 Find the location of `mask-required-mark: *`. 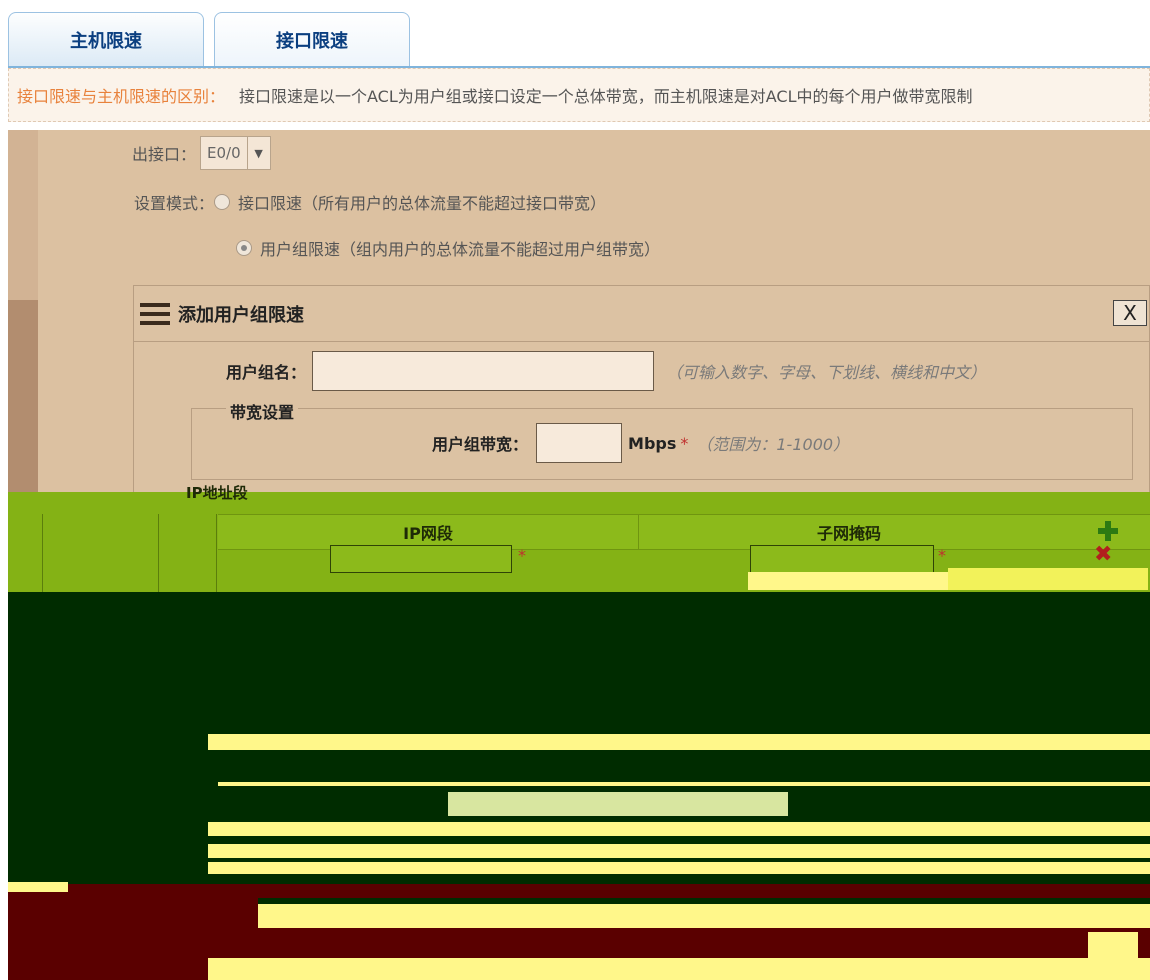

mask-required-mark: * is located at coordinates (942, 555).